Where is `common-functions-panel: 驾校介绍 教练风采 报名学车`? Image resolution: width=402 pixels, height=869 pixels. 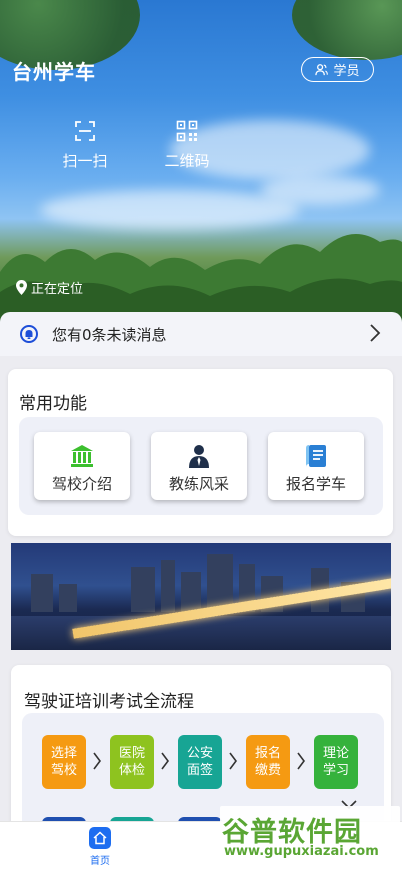 common-functions-panel: 驾校介绍 教练风采 报名学车 is located at coordinates (201, 466).